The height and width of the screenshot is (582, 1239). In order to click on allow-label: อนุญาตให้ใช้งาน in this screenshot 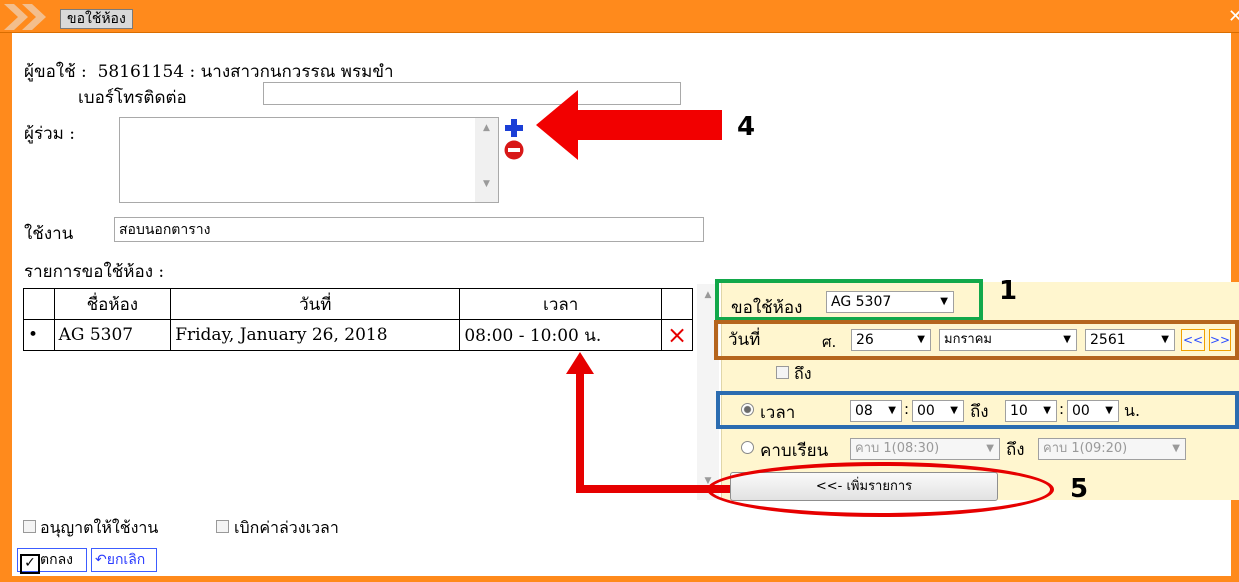, I will do `click(99, 527)`.